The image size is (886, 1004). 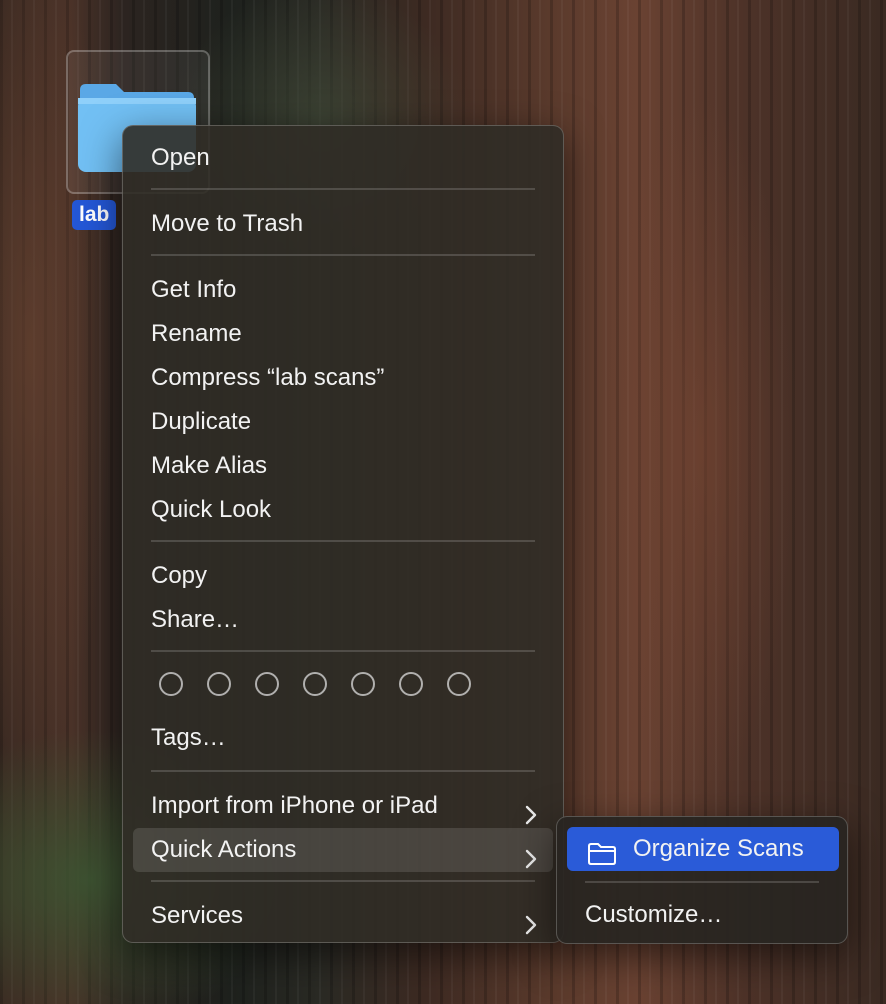 I want to click on menu-item-copy: Copy, so click(x=343, y=576).